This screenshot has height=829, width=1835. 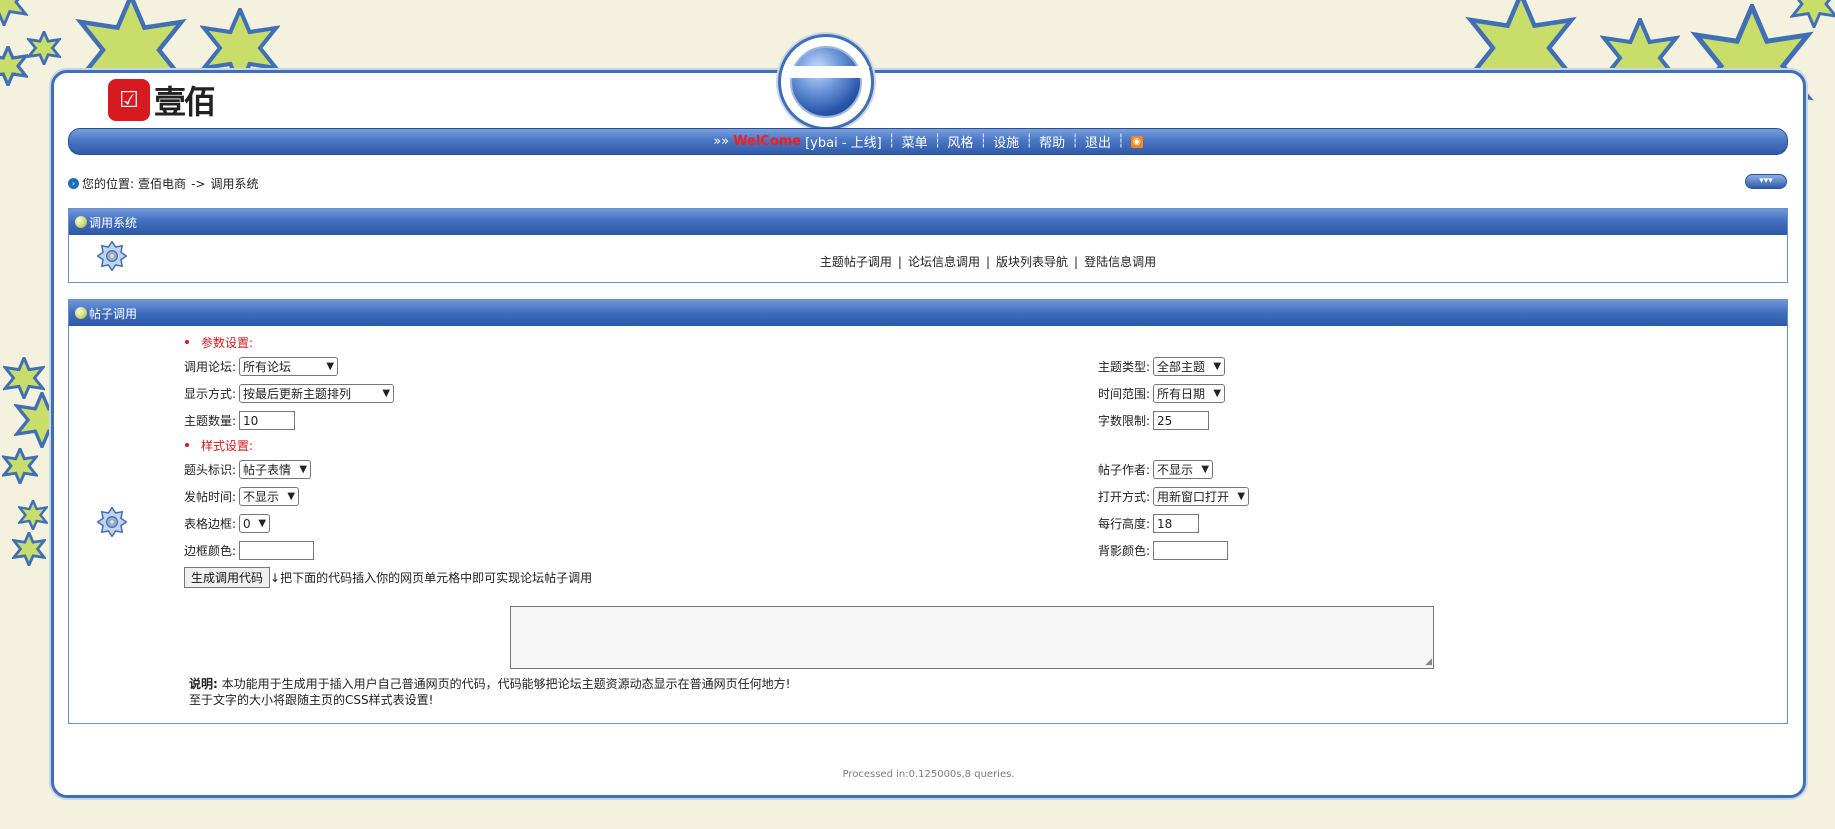 I want to click on link-topic-call: 主题帖子调用, so click(x=856, y=262).